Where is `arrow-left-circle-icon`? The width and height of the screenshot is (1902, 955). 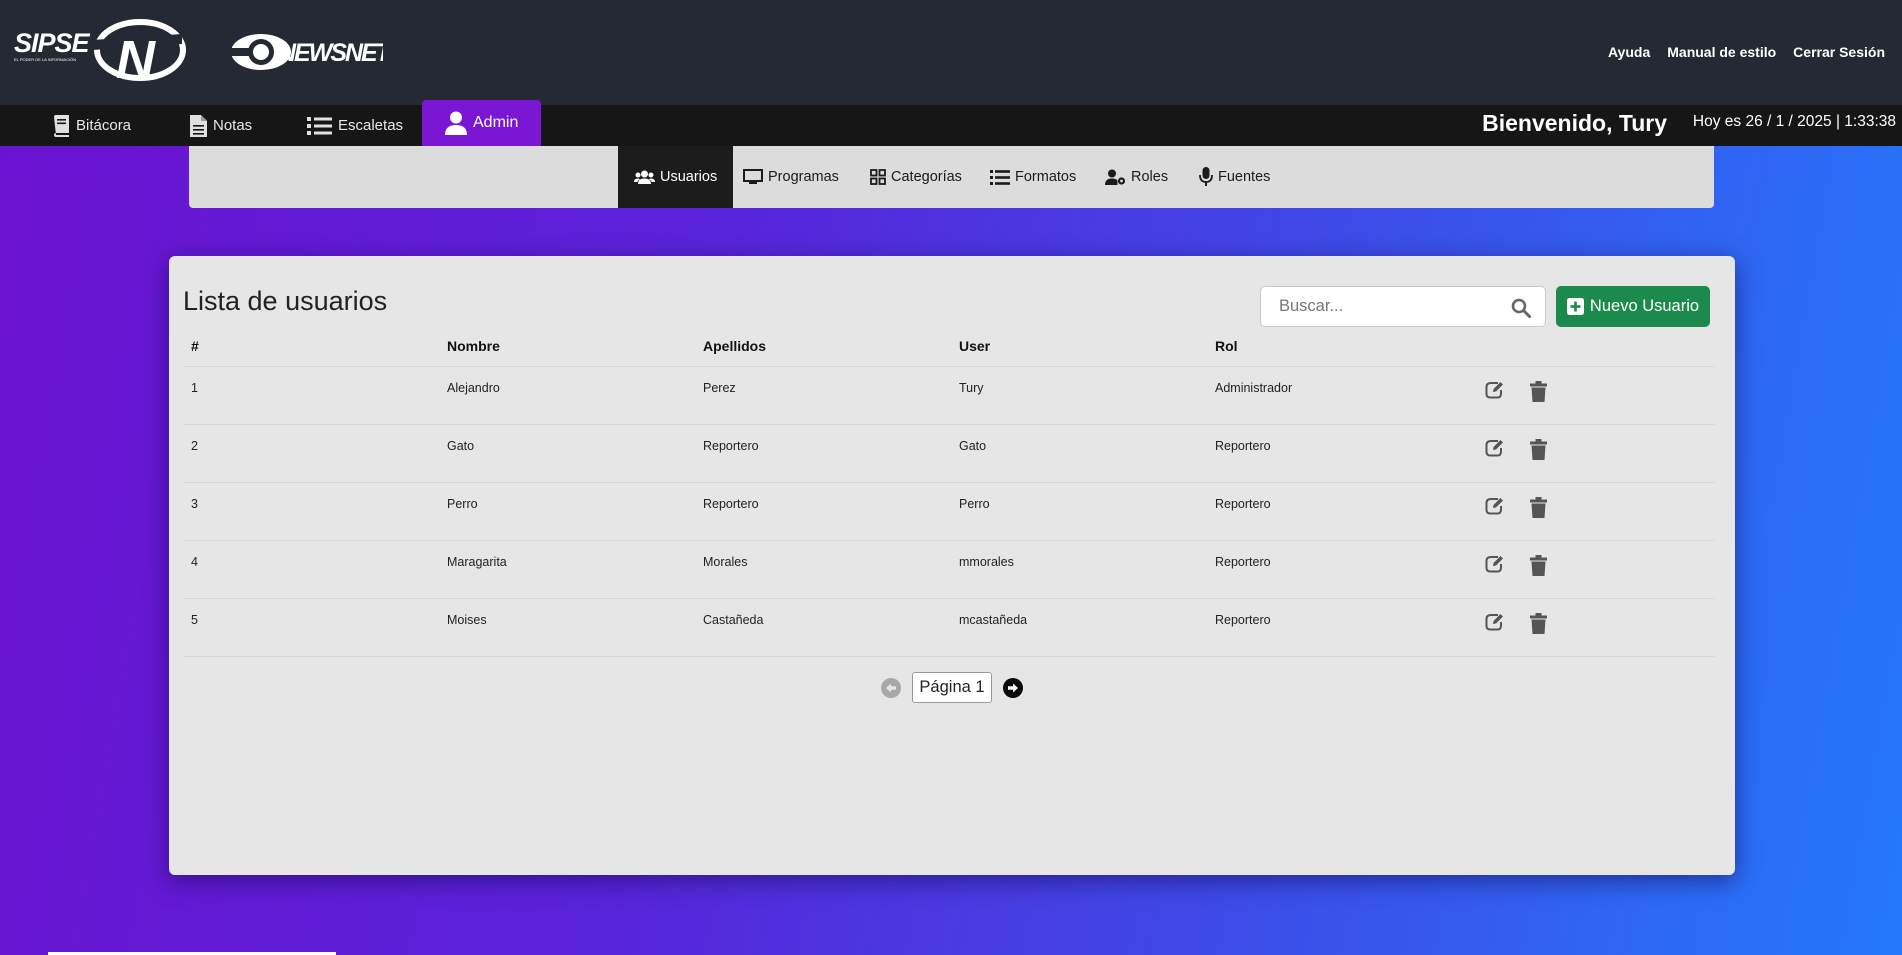 arrow-left-circle-icon is located at coordinates (891, 687).